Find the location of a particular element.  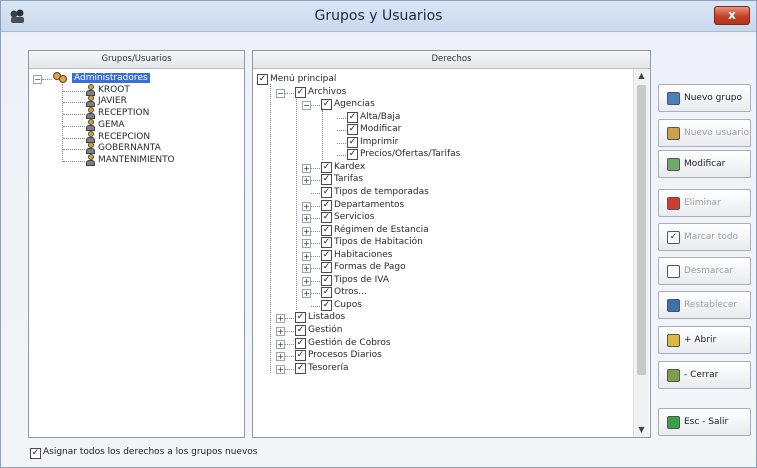

rights-tree-item: ✓ Tipos de IVA is located at coordinates (355, 280).